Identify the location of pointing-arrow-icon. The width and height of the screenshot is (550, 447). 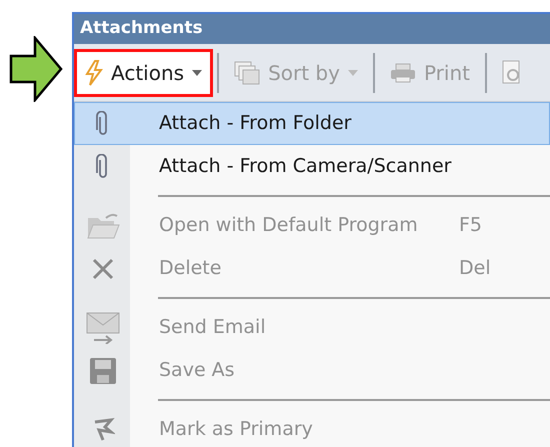
(36, 69).